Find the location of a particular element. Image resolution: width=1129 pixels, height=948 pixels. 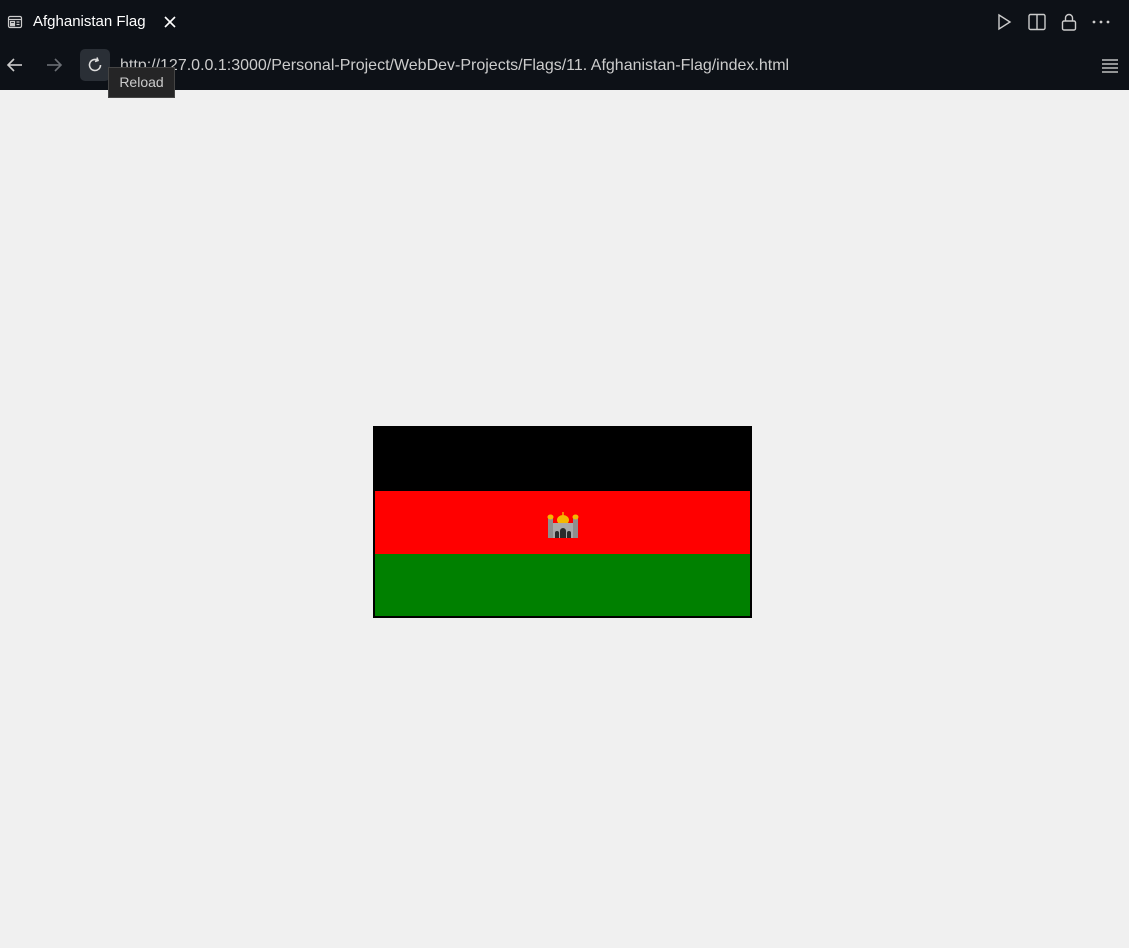

lock-icon is located at coordinates (1069, 22).